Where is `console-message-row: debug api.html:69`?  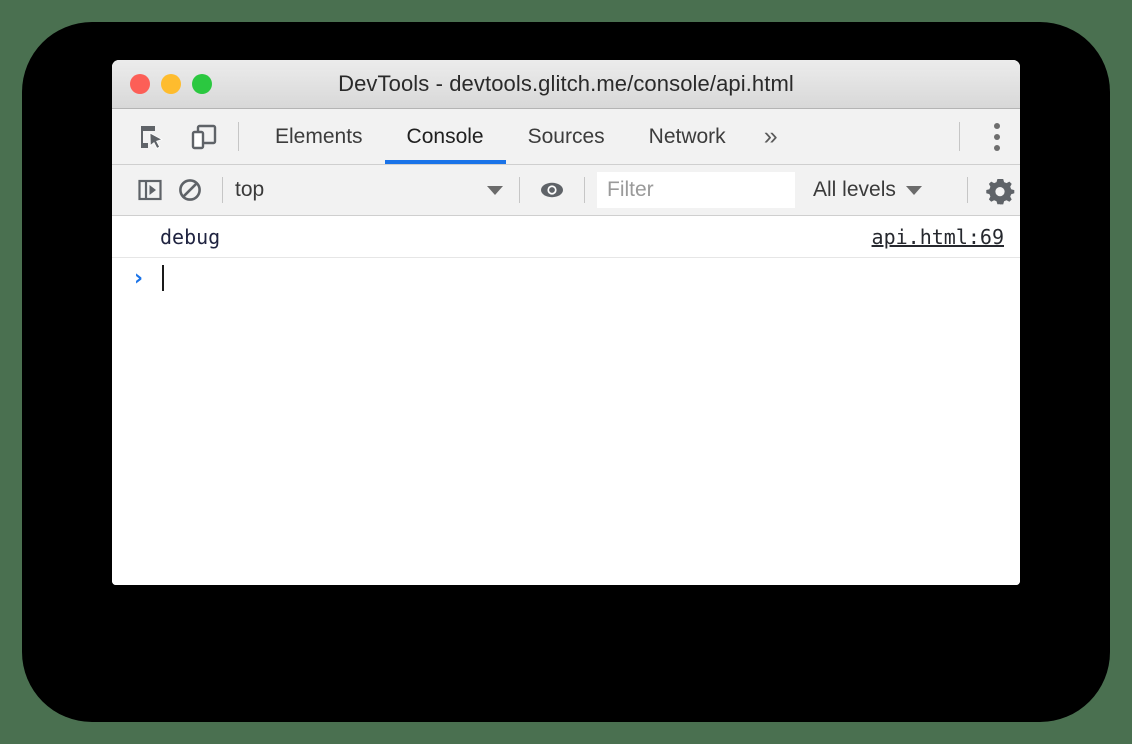
console-message-row: debug api.html:69 is located at coordinates (566, 237).